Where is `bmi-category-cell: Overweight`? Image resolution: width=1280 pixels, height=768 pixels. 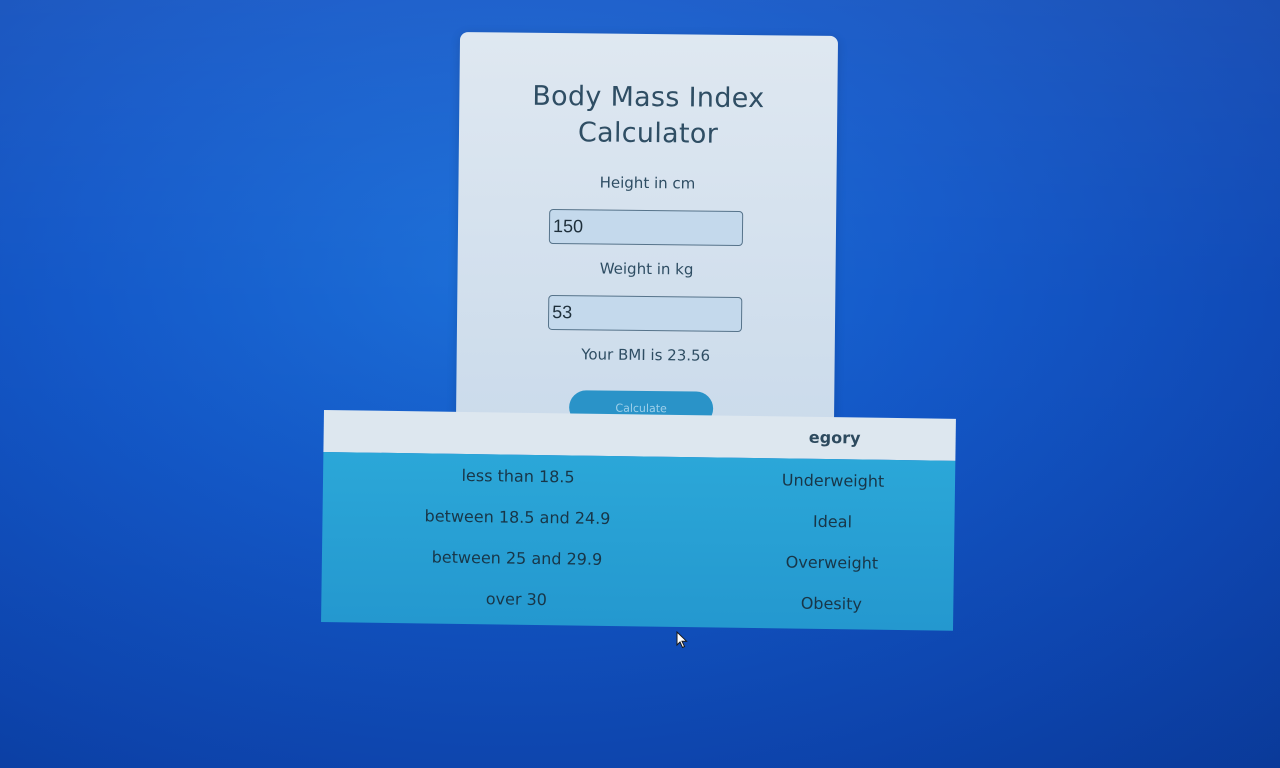 bmi-category-cell: Overweight is located at coordinates (832, 562).